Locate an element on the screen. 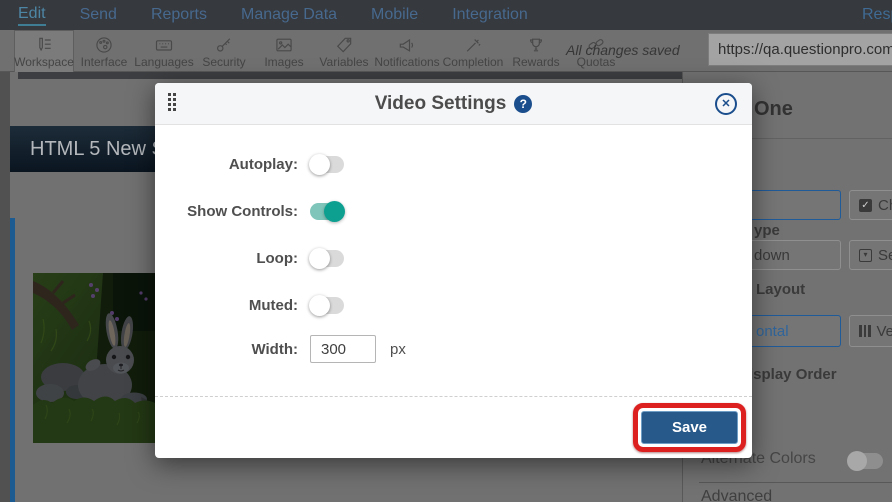 This screenshot has width=892, height=502. question-type-title: One is located at coordinates (773, 109).